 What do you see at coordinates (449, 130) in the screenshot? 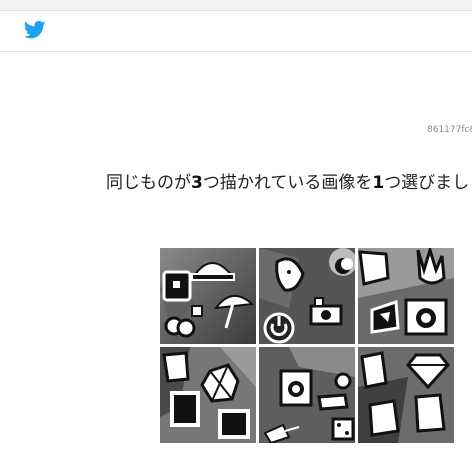
I see `challenge-token: 861177fc8` at bounding box center [449, 130].